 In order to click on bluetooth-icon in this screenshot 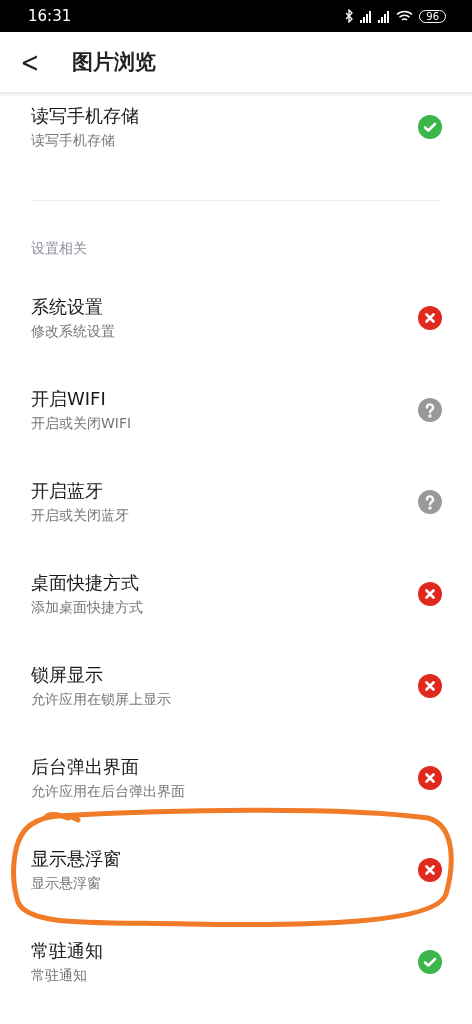, I will do `click(350, 16)`.